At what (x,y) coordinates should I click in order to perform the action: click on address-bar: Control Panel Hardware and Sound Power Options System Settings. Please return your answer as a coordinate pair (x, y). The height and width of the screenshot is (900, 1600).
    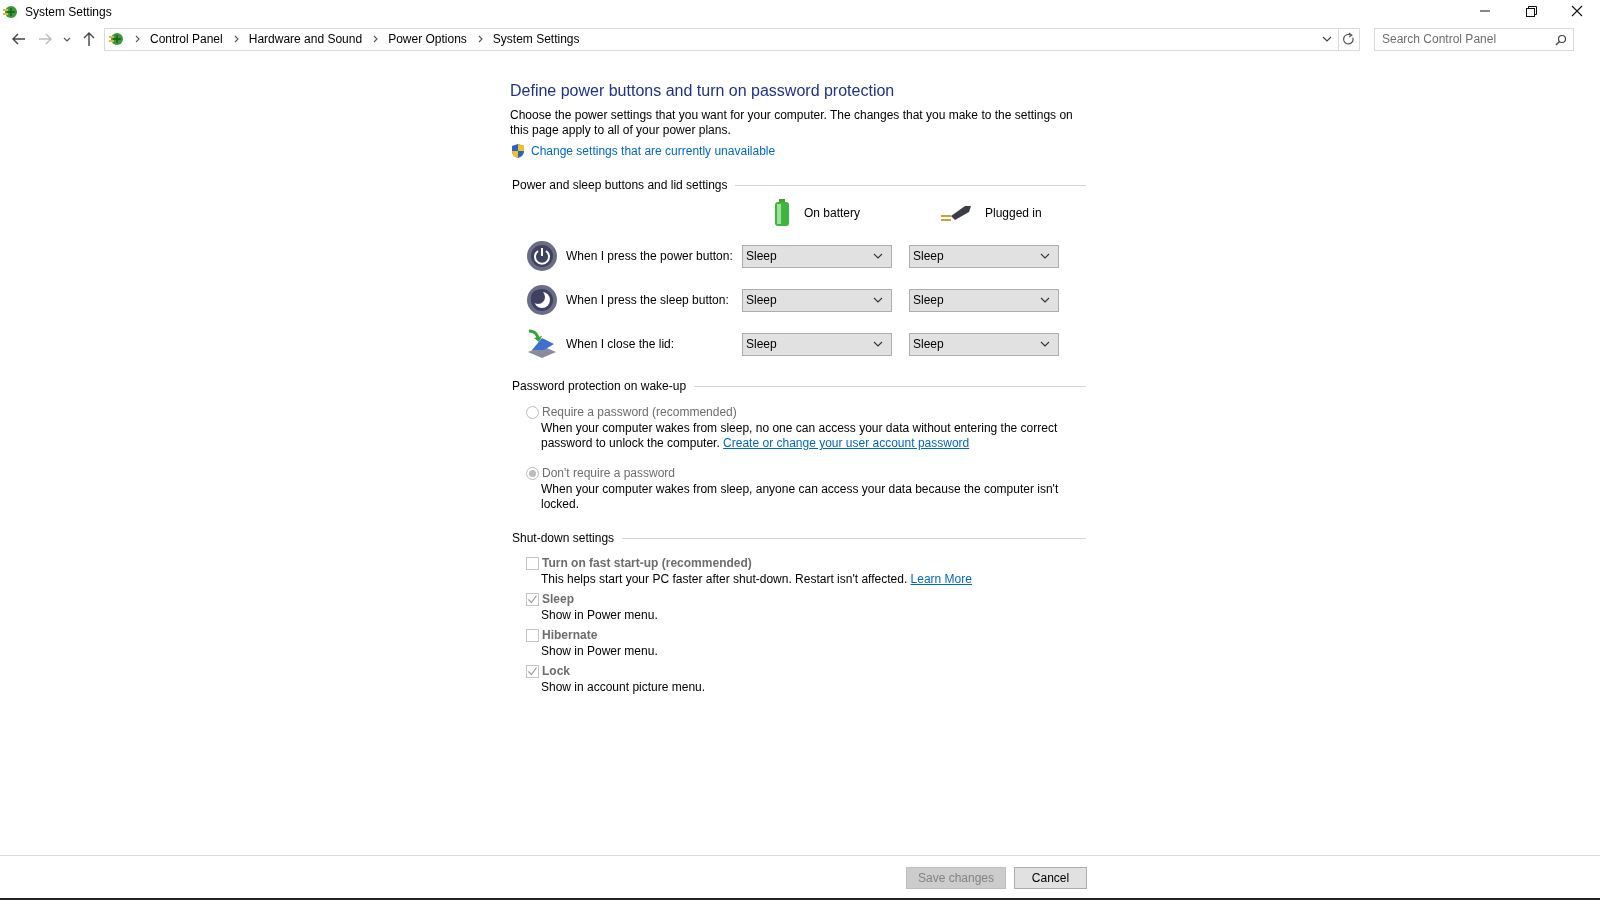
    Looking at the image, I should click on (721, 39).